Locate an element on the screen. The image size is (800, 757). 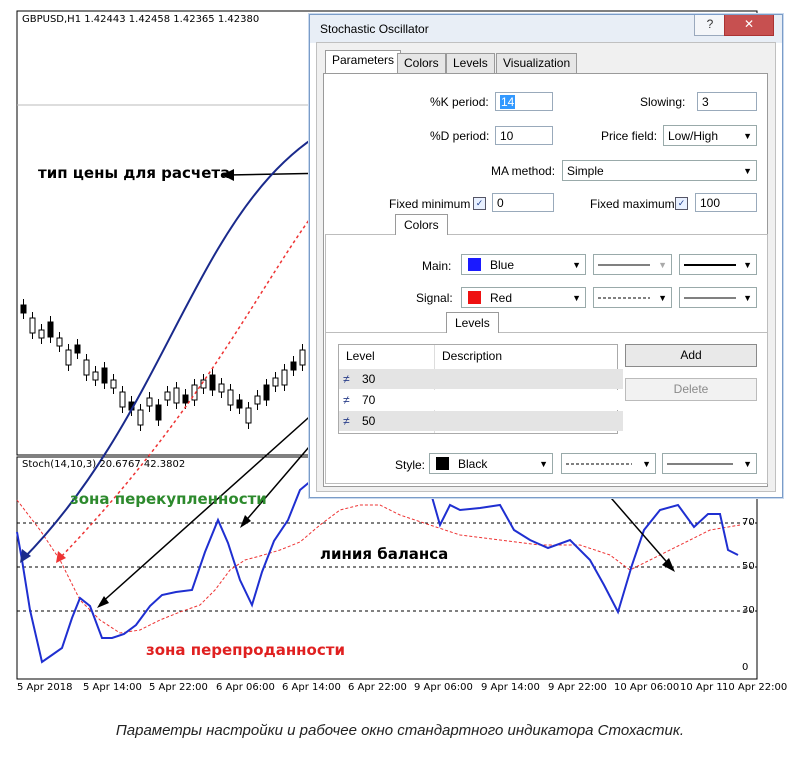
level-value: 70 is located at coordinates (369, 400).